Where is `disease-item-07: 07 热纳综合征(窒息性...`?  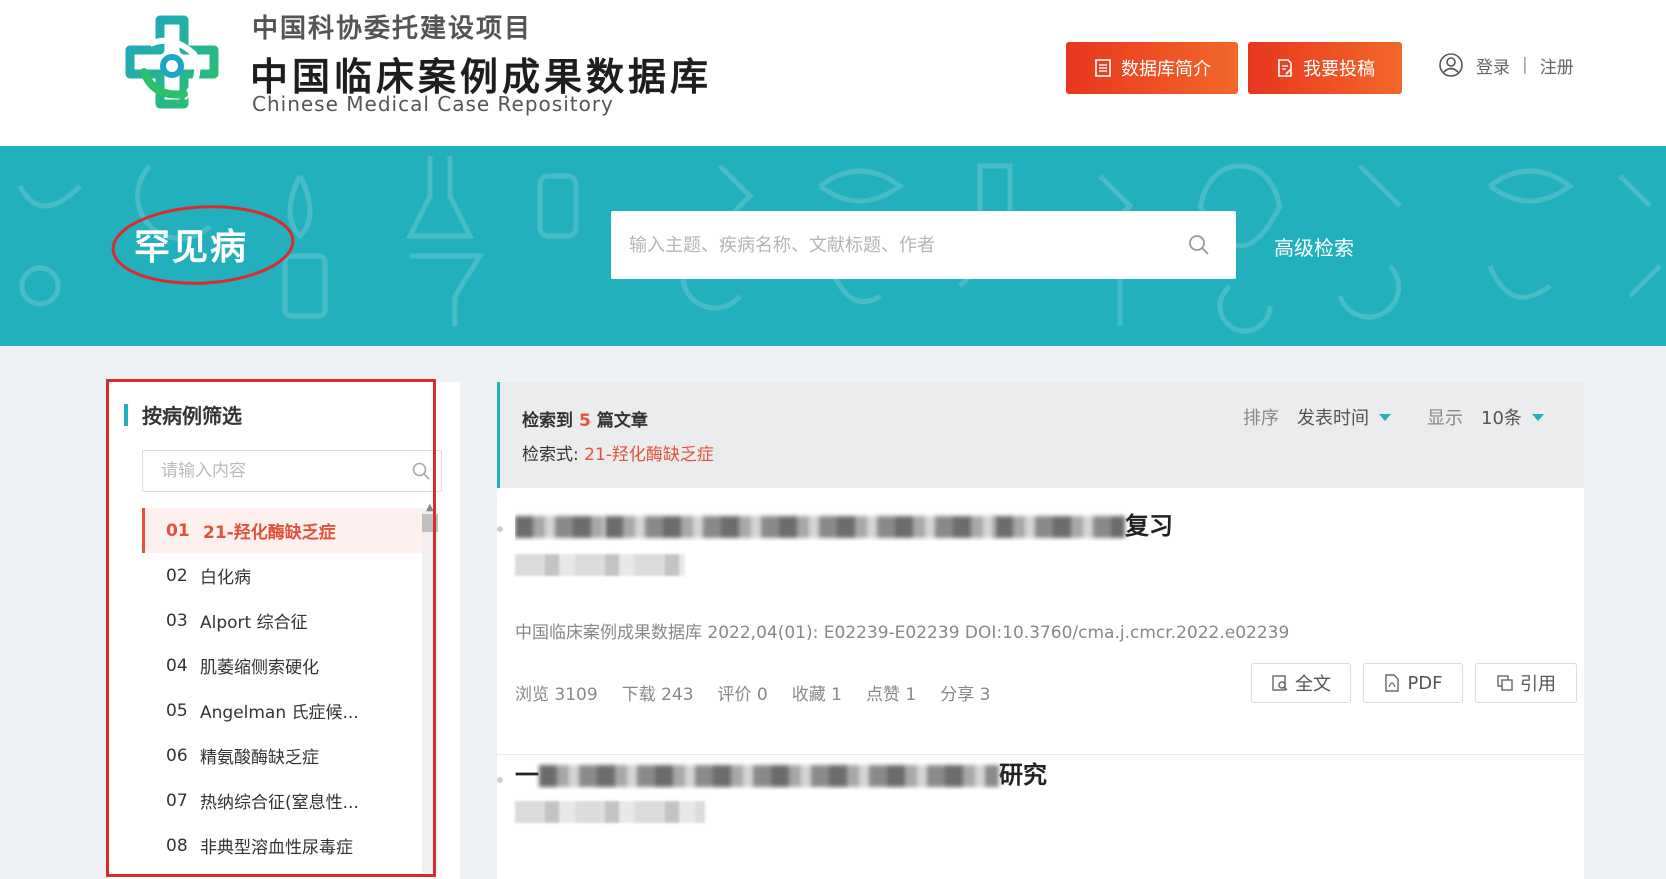 disease-item-07: 07 热纳综合征(窒息性... is located at coordinates (282, 800).